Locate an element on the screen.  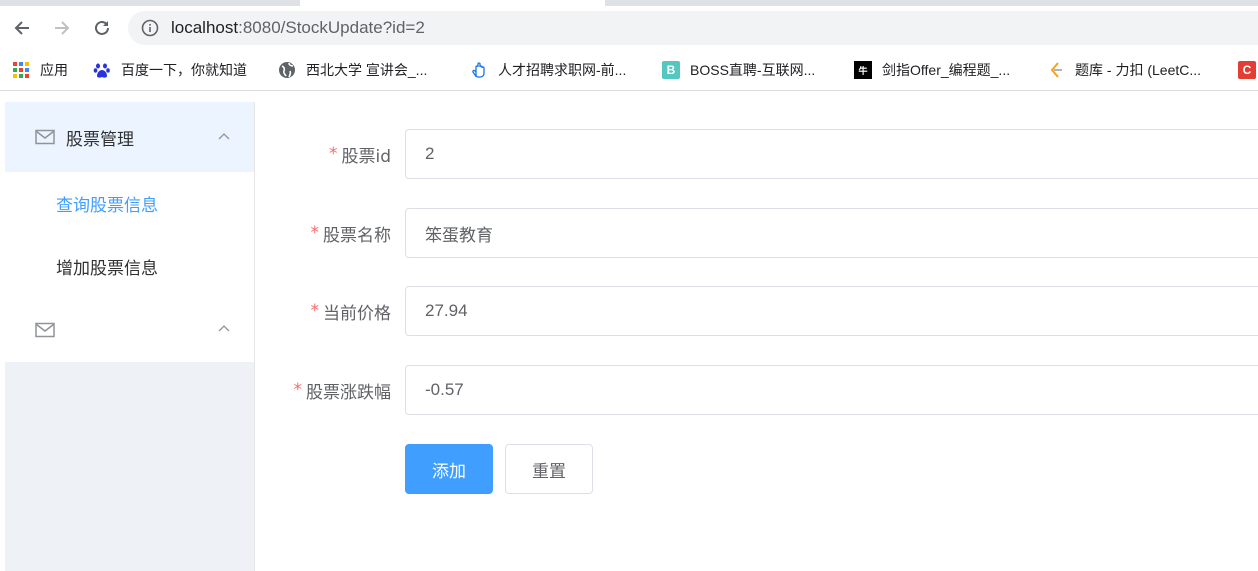
bookmark-label: 百度一下，你就知道 is located at coordinates (184, 70).